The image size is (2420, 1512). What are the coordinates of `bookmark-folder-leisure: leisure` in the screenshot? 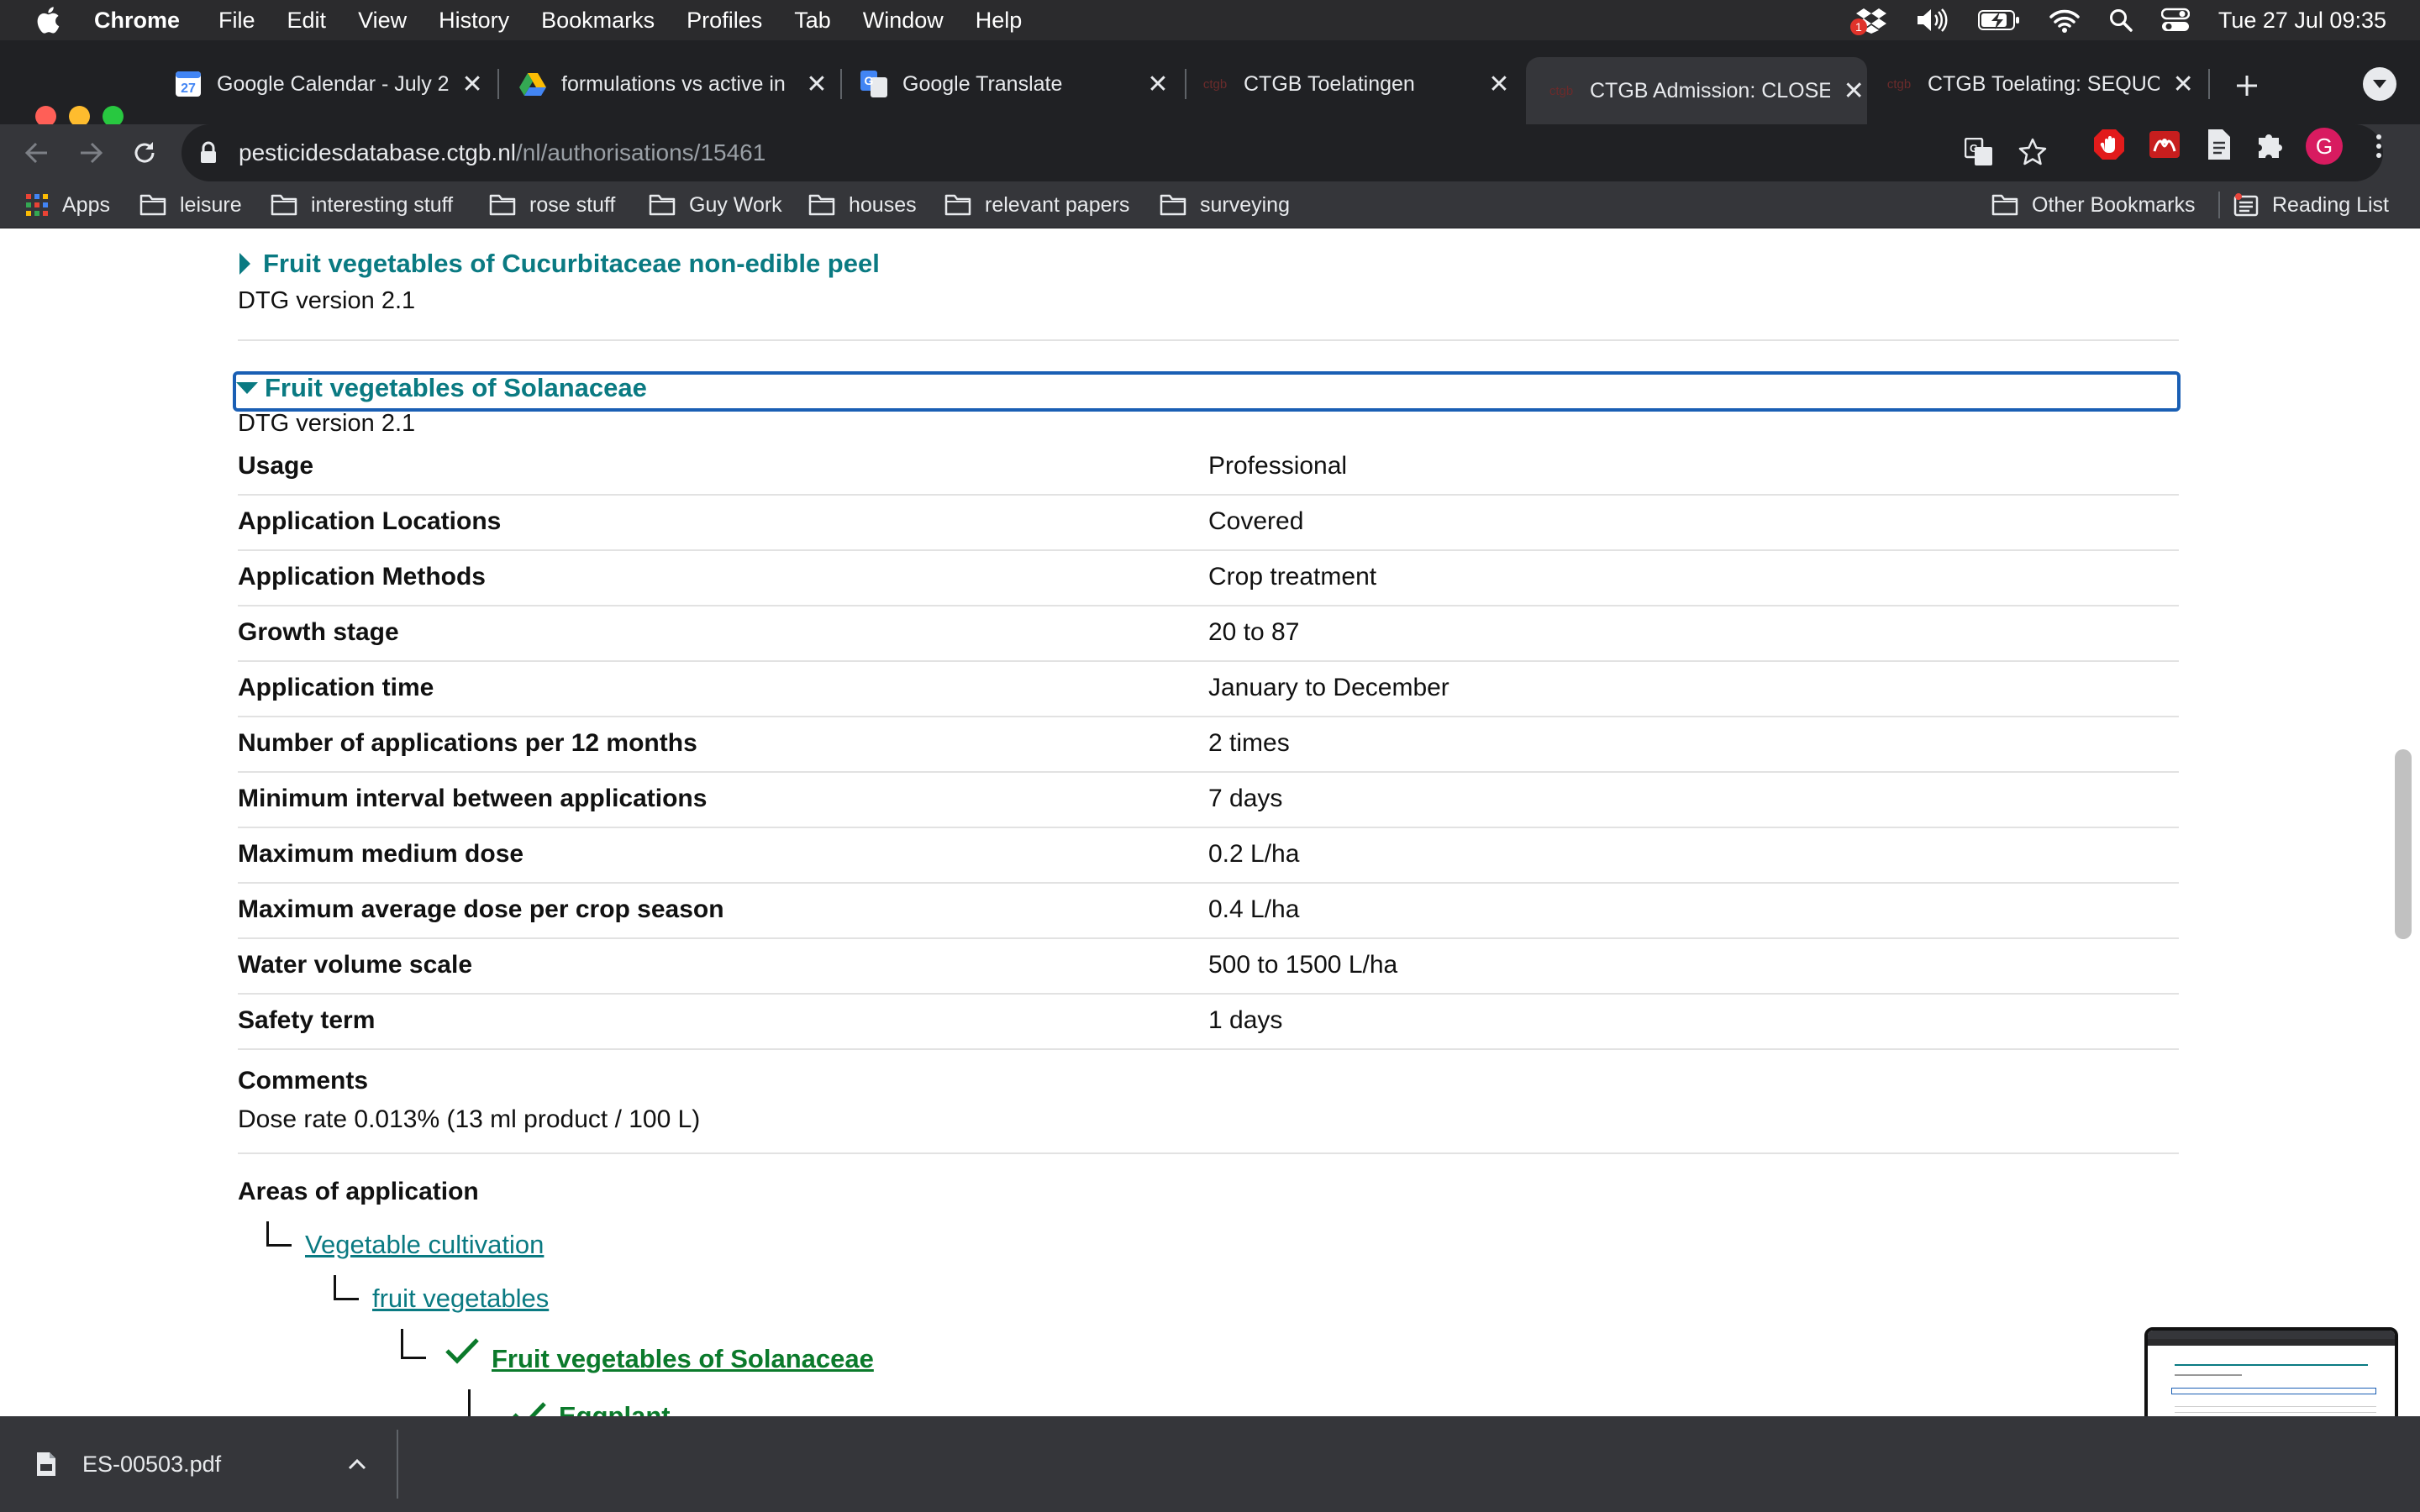 It's located at (191, 204).